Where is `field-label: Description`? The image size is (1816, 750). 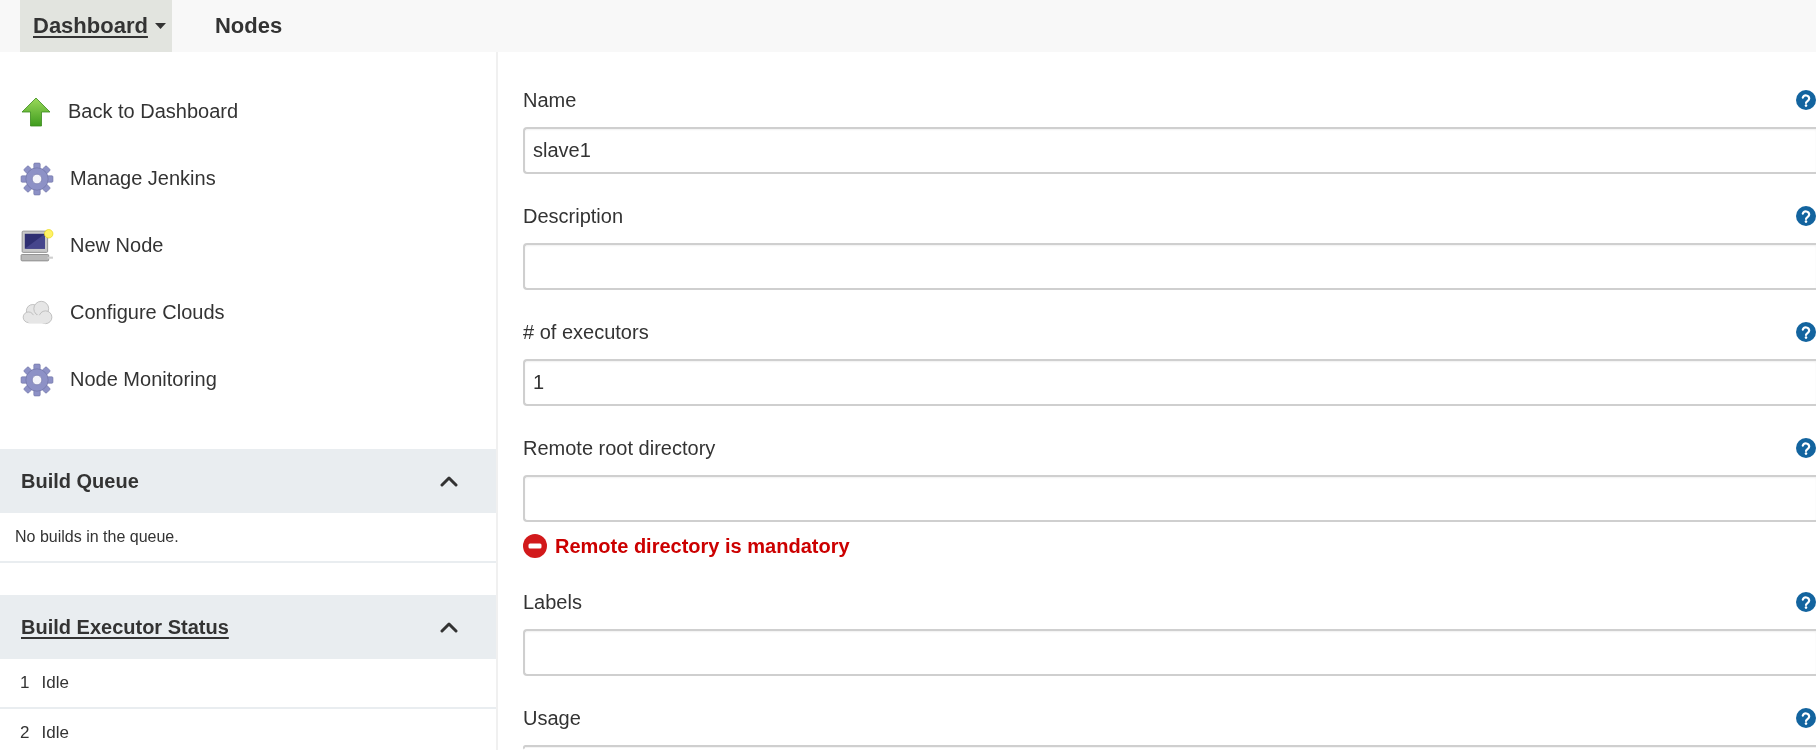
field-label: Description is located at coordinates (573, 216).